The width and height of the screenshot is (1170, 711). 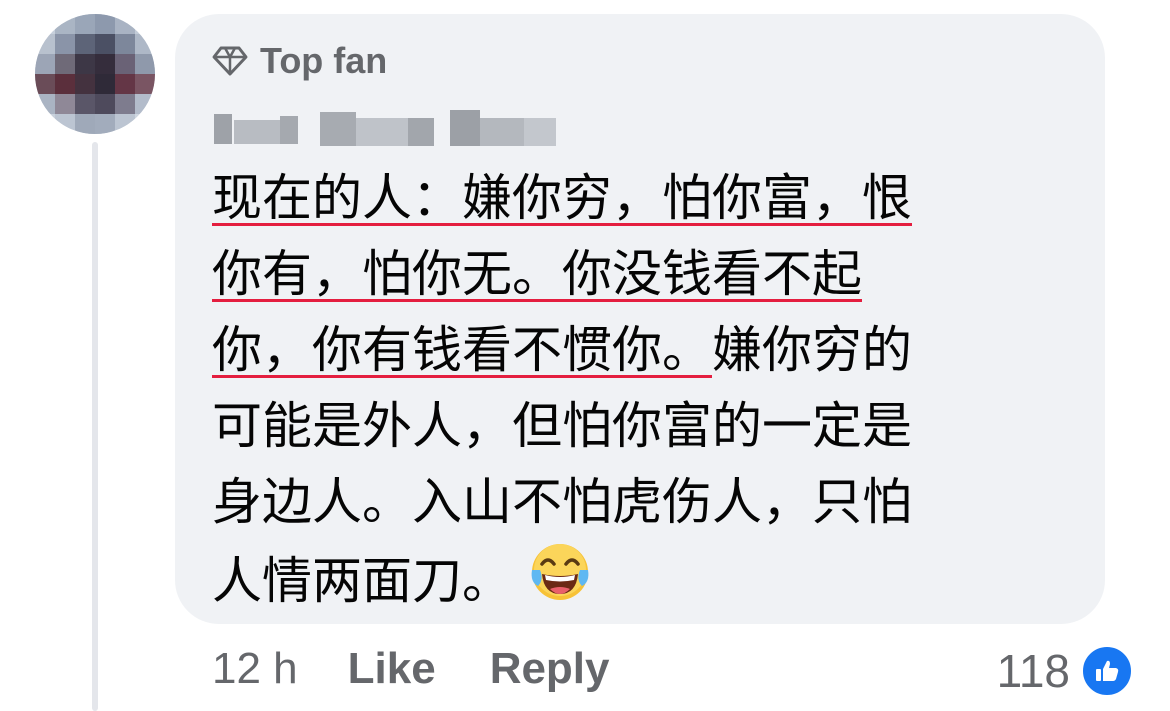 What do you see at coordinates (95, 426) in the screenshot?
I see `thread-line` at bounding box center [95, 426].